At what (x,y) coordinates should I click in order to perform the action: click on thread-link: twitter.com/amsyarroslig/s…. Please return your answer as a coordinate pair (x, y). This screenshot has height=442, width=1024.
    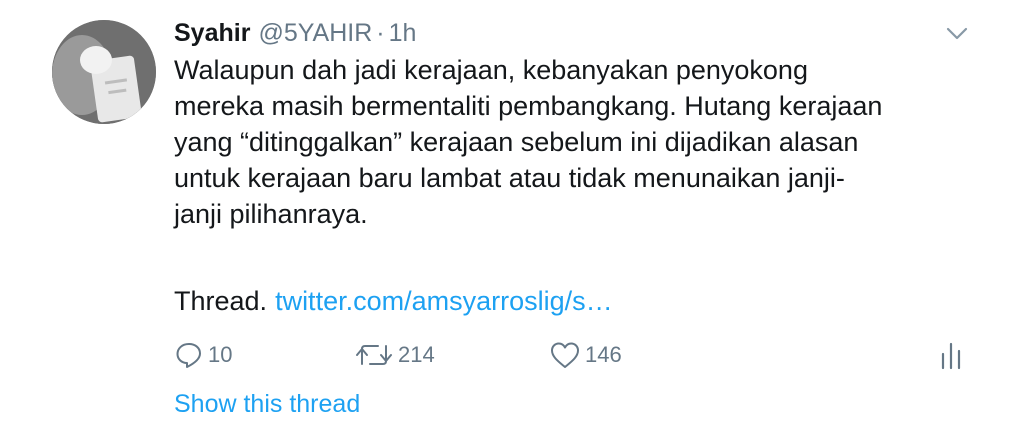
    Looking at the image, I should click on (444, 301).